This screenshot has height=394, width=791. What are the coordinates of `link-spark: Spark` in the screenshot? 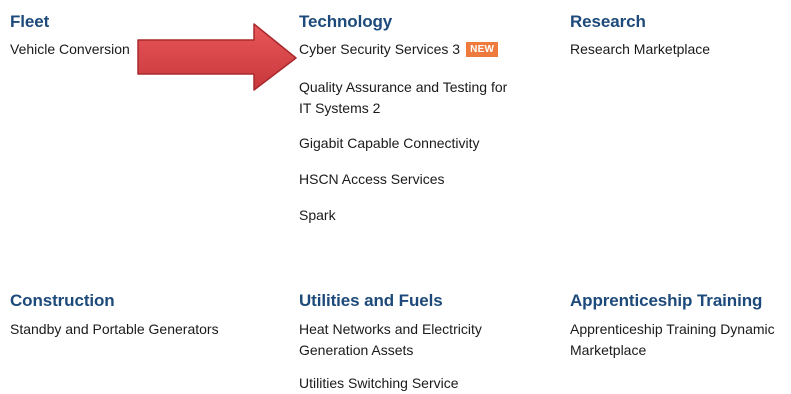 It's located at (317, 215).